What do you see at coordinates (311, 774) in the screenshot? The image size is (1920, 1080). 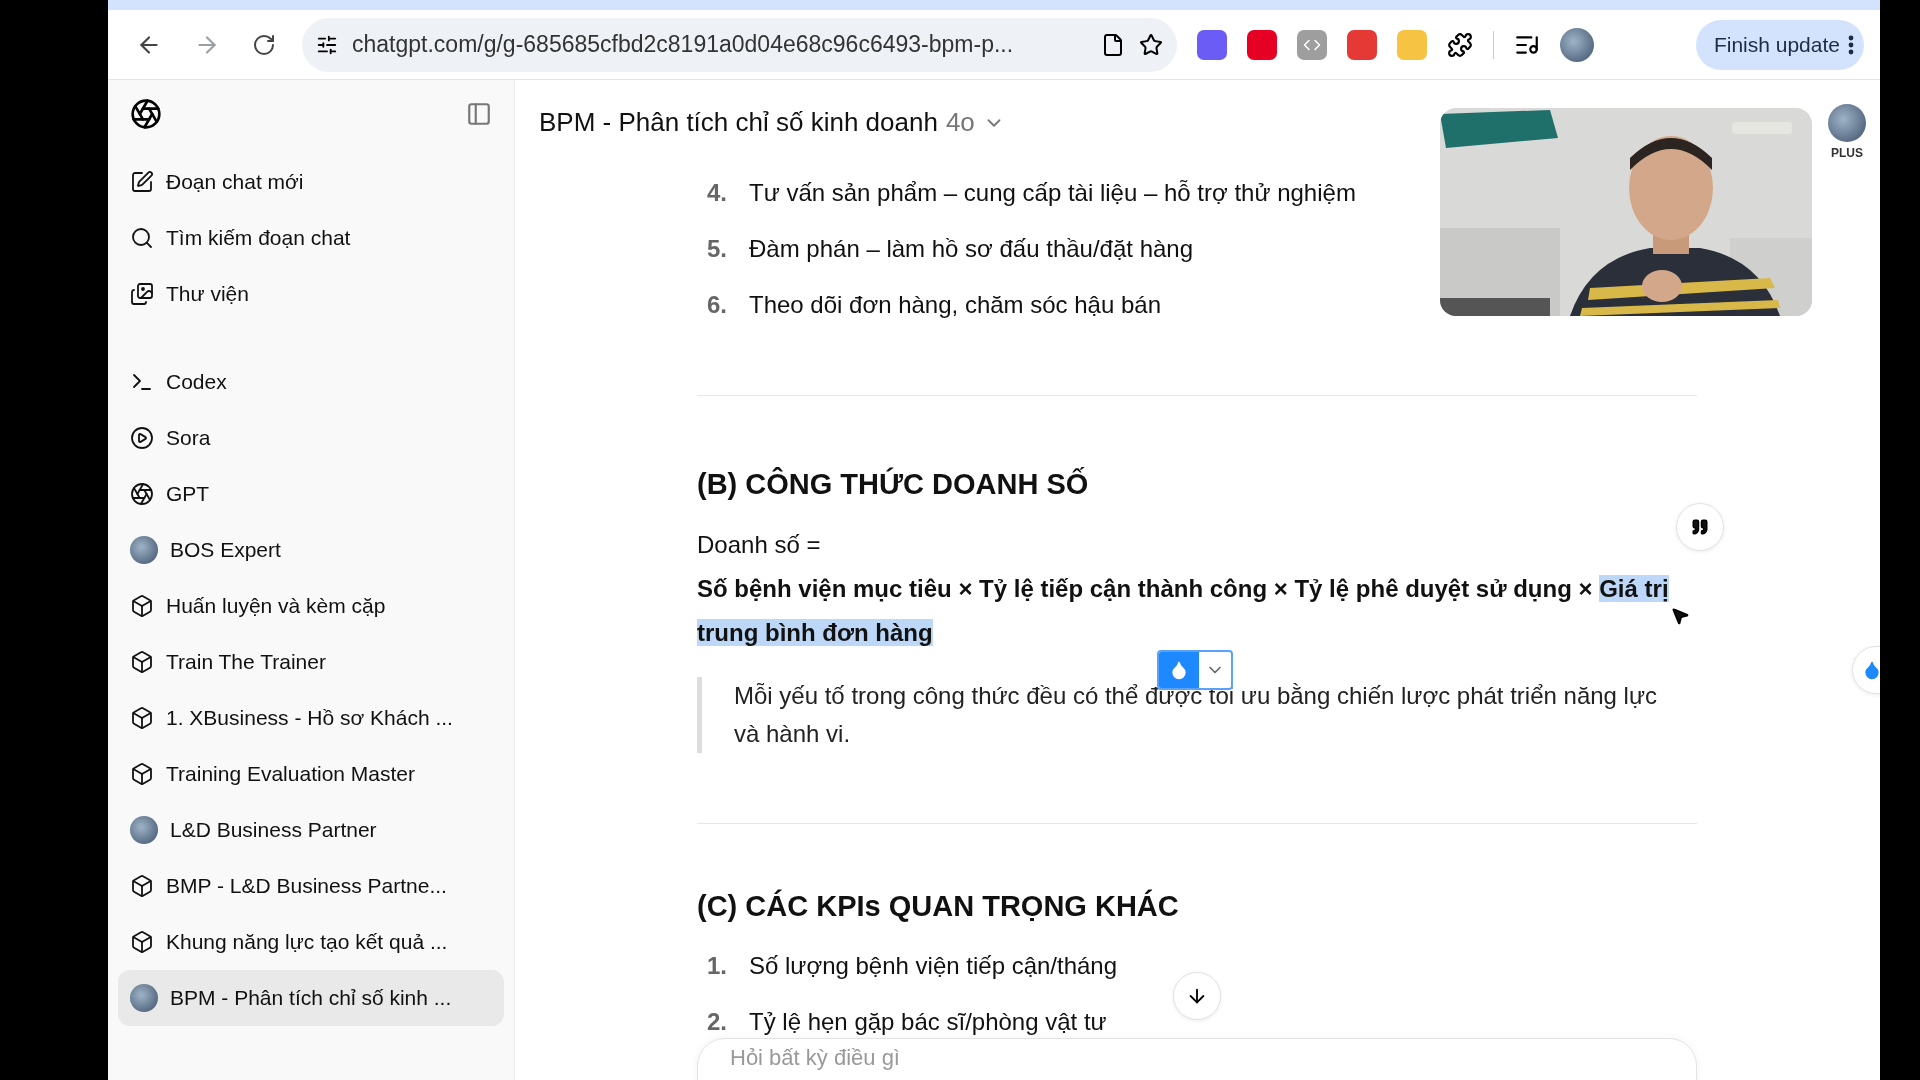 I see `sidebar-item: Training Evaluation Master` at bounding box center [311, 774].